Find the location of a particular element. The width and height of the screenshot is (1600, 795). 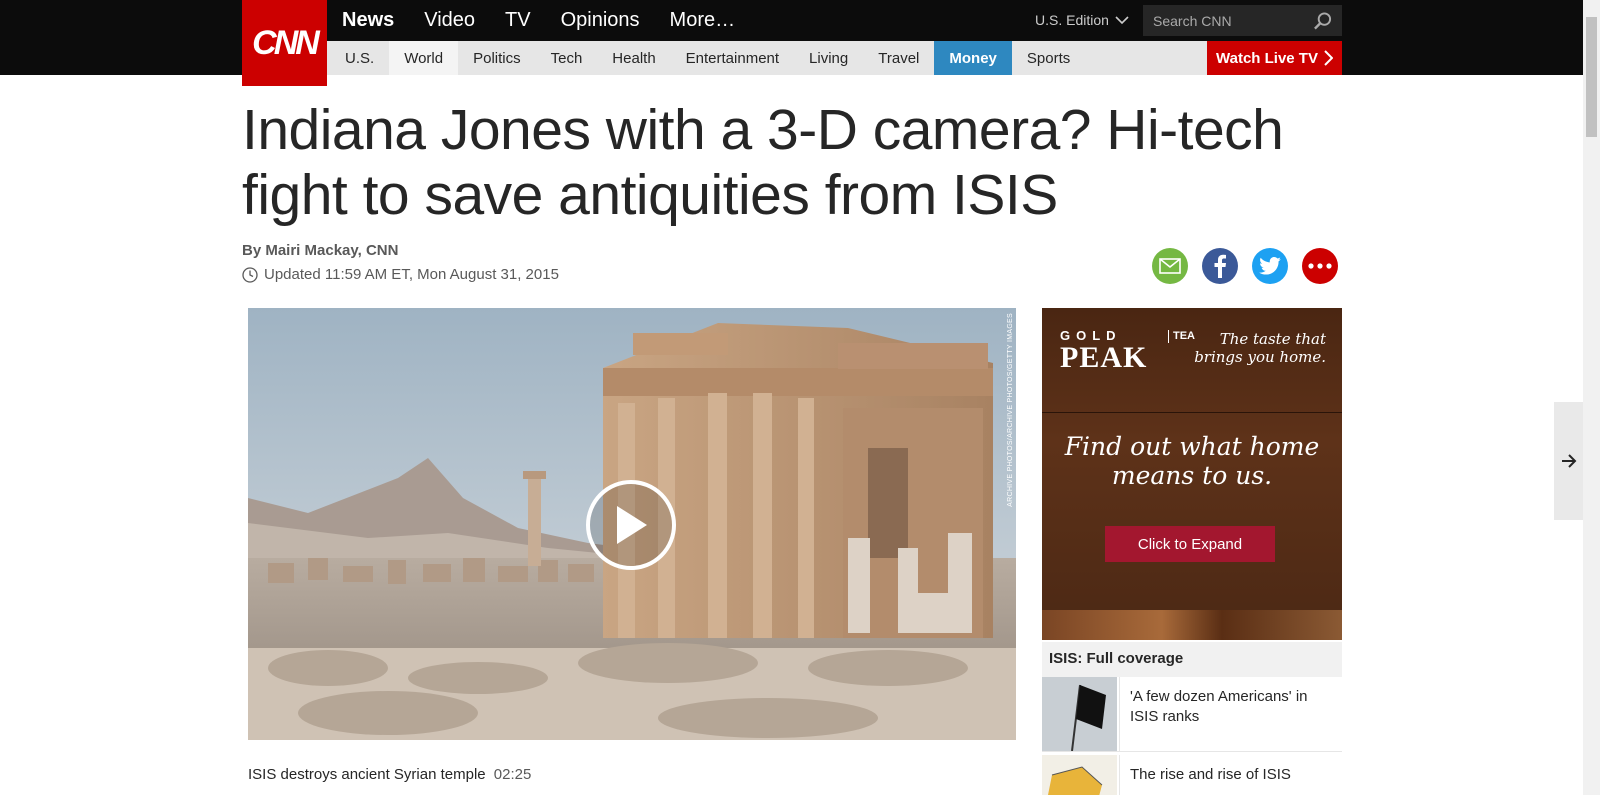

play-icon is located at coordinates (632, 525).